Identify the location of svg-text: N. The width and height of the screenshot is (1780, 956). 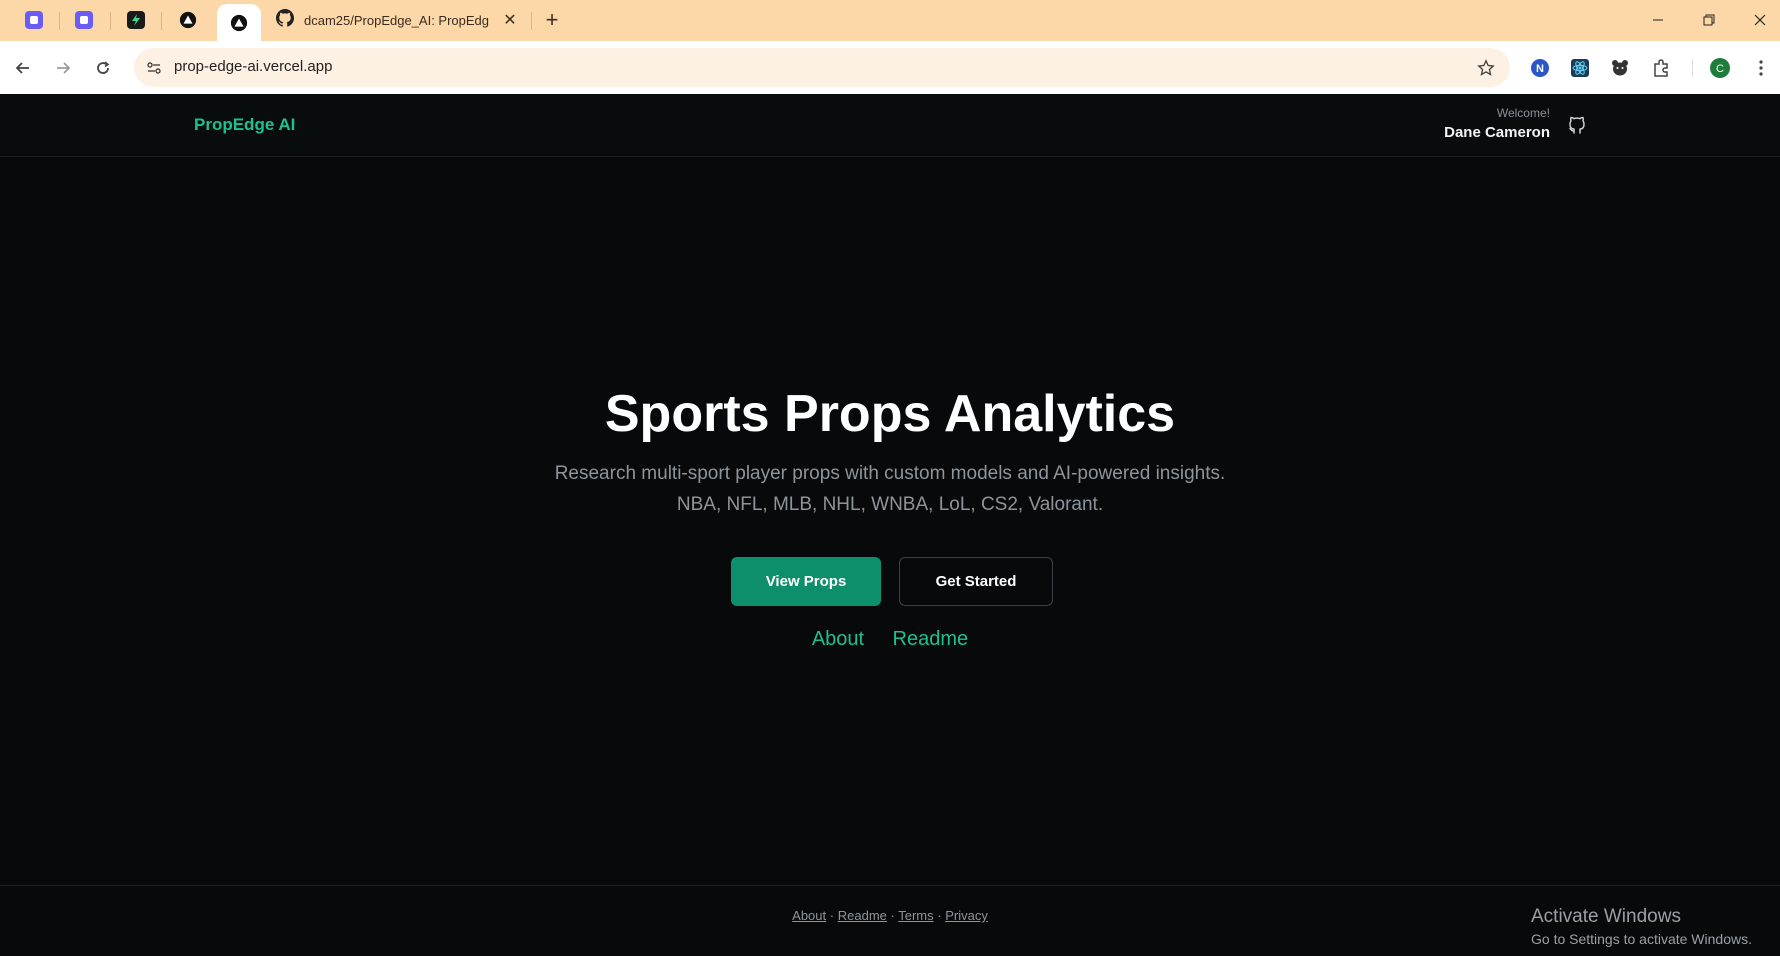
(1540, 69).